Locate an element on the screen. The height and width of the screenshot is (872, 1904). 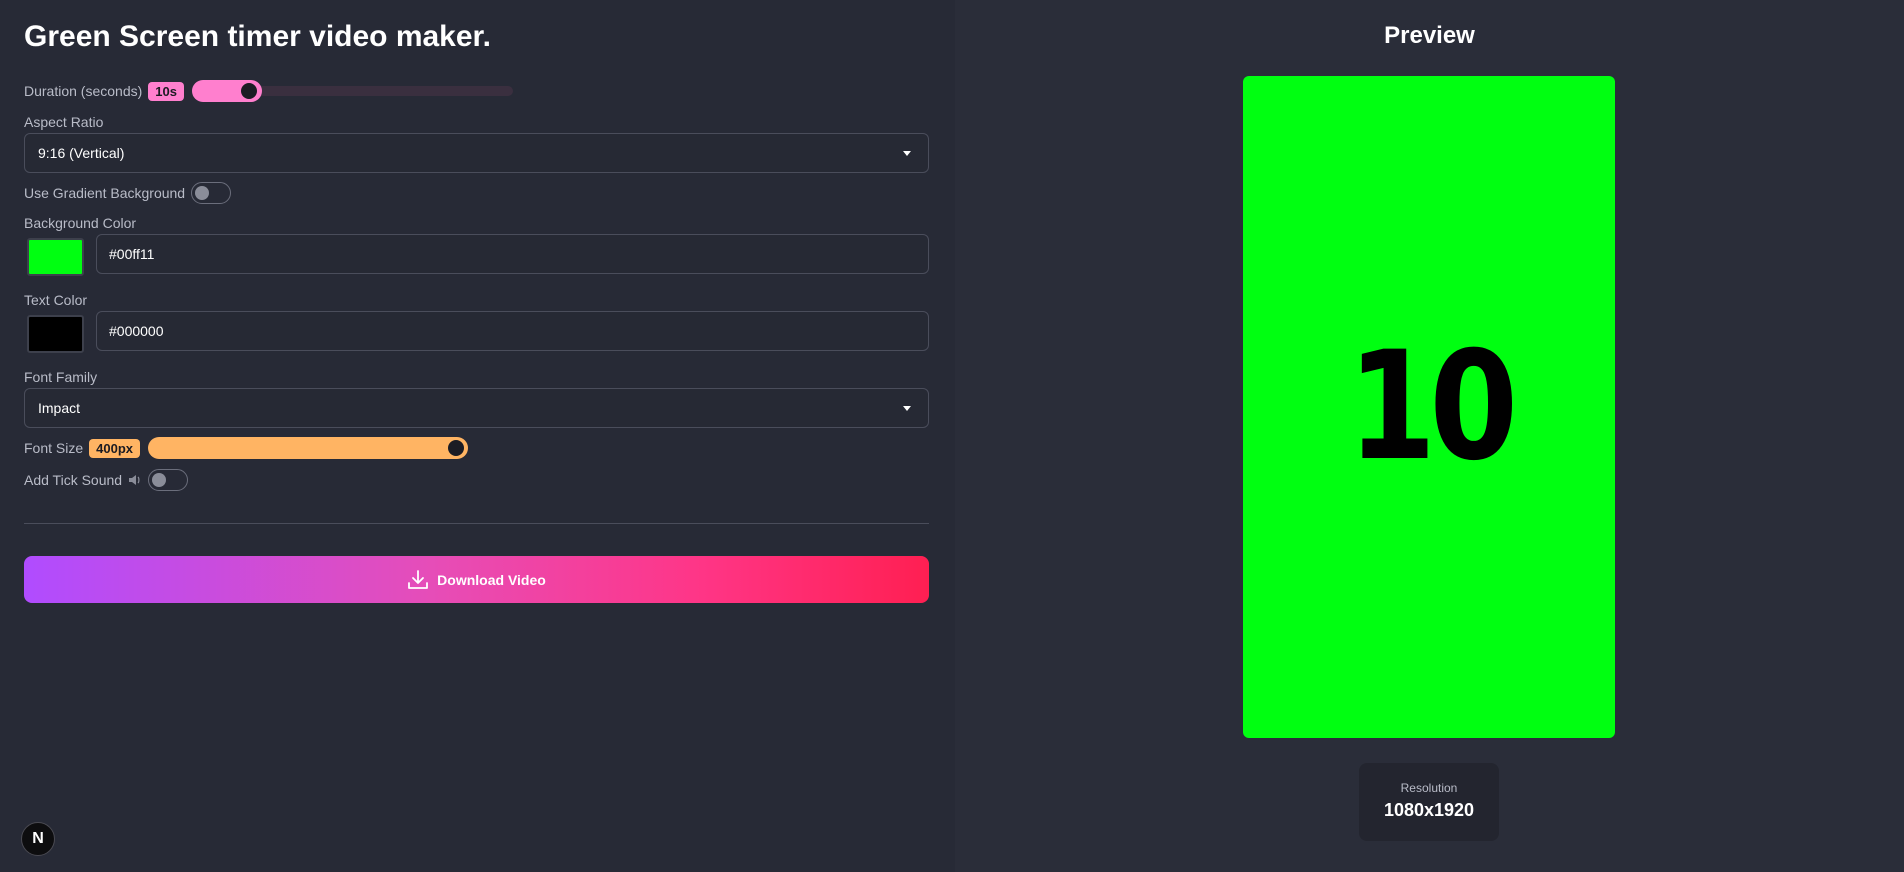
aspect-ratio-value: 9:16 (Vertical) is located at coordinates (81, 153).